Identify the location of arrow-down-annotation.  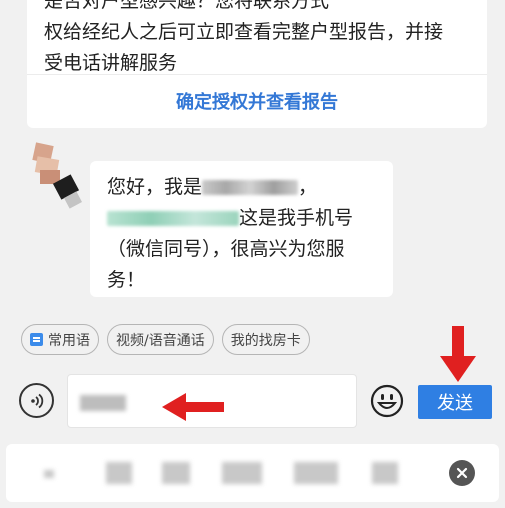
(458, 354).